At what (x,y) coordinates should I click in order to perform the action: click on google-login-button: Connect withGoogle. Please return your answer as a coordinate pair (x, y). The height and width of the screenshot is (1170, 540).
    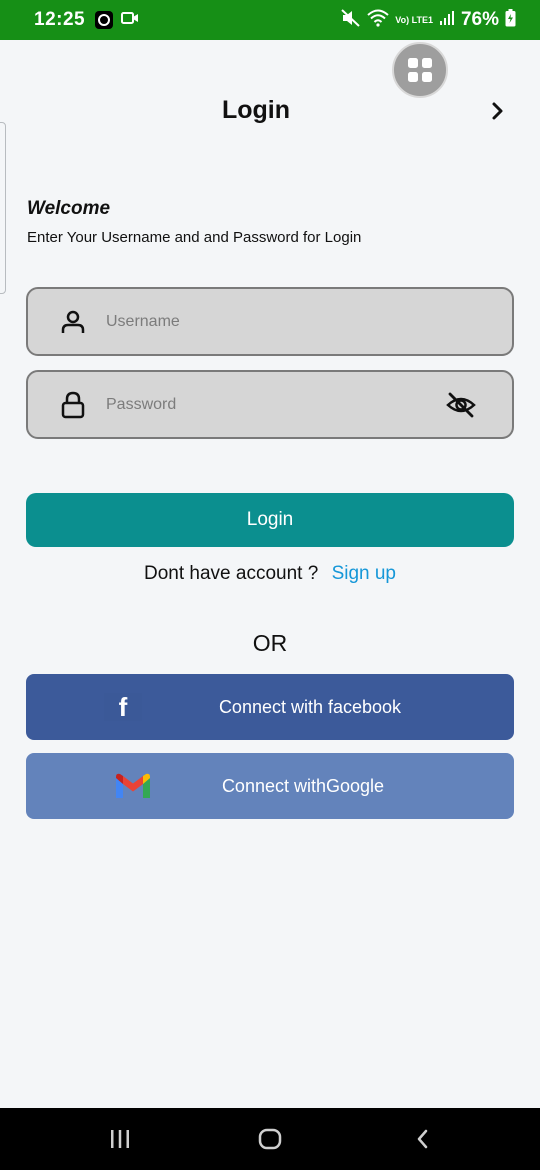
    Looking at the image, I should click on (270, 786).